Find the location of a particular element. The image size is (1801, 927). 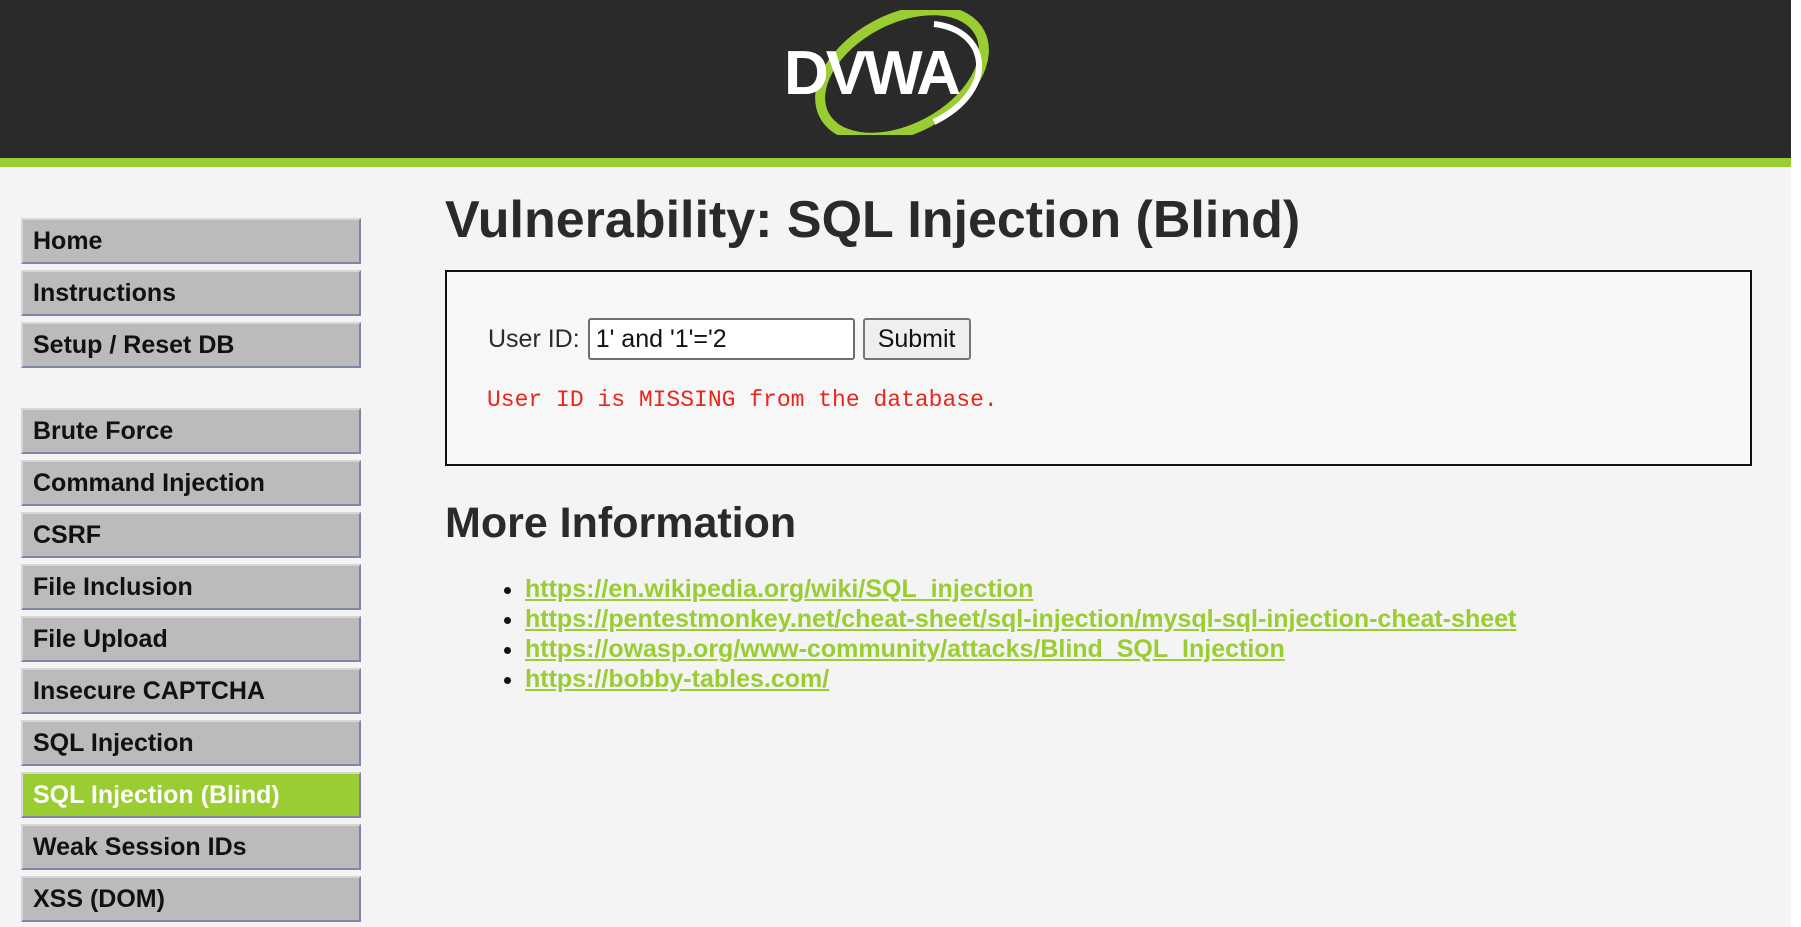

dvwa-logo: DVWA is located at coordinates (886, 72).